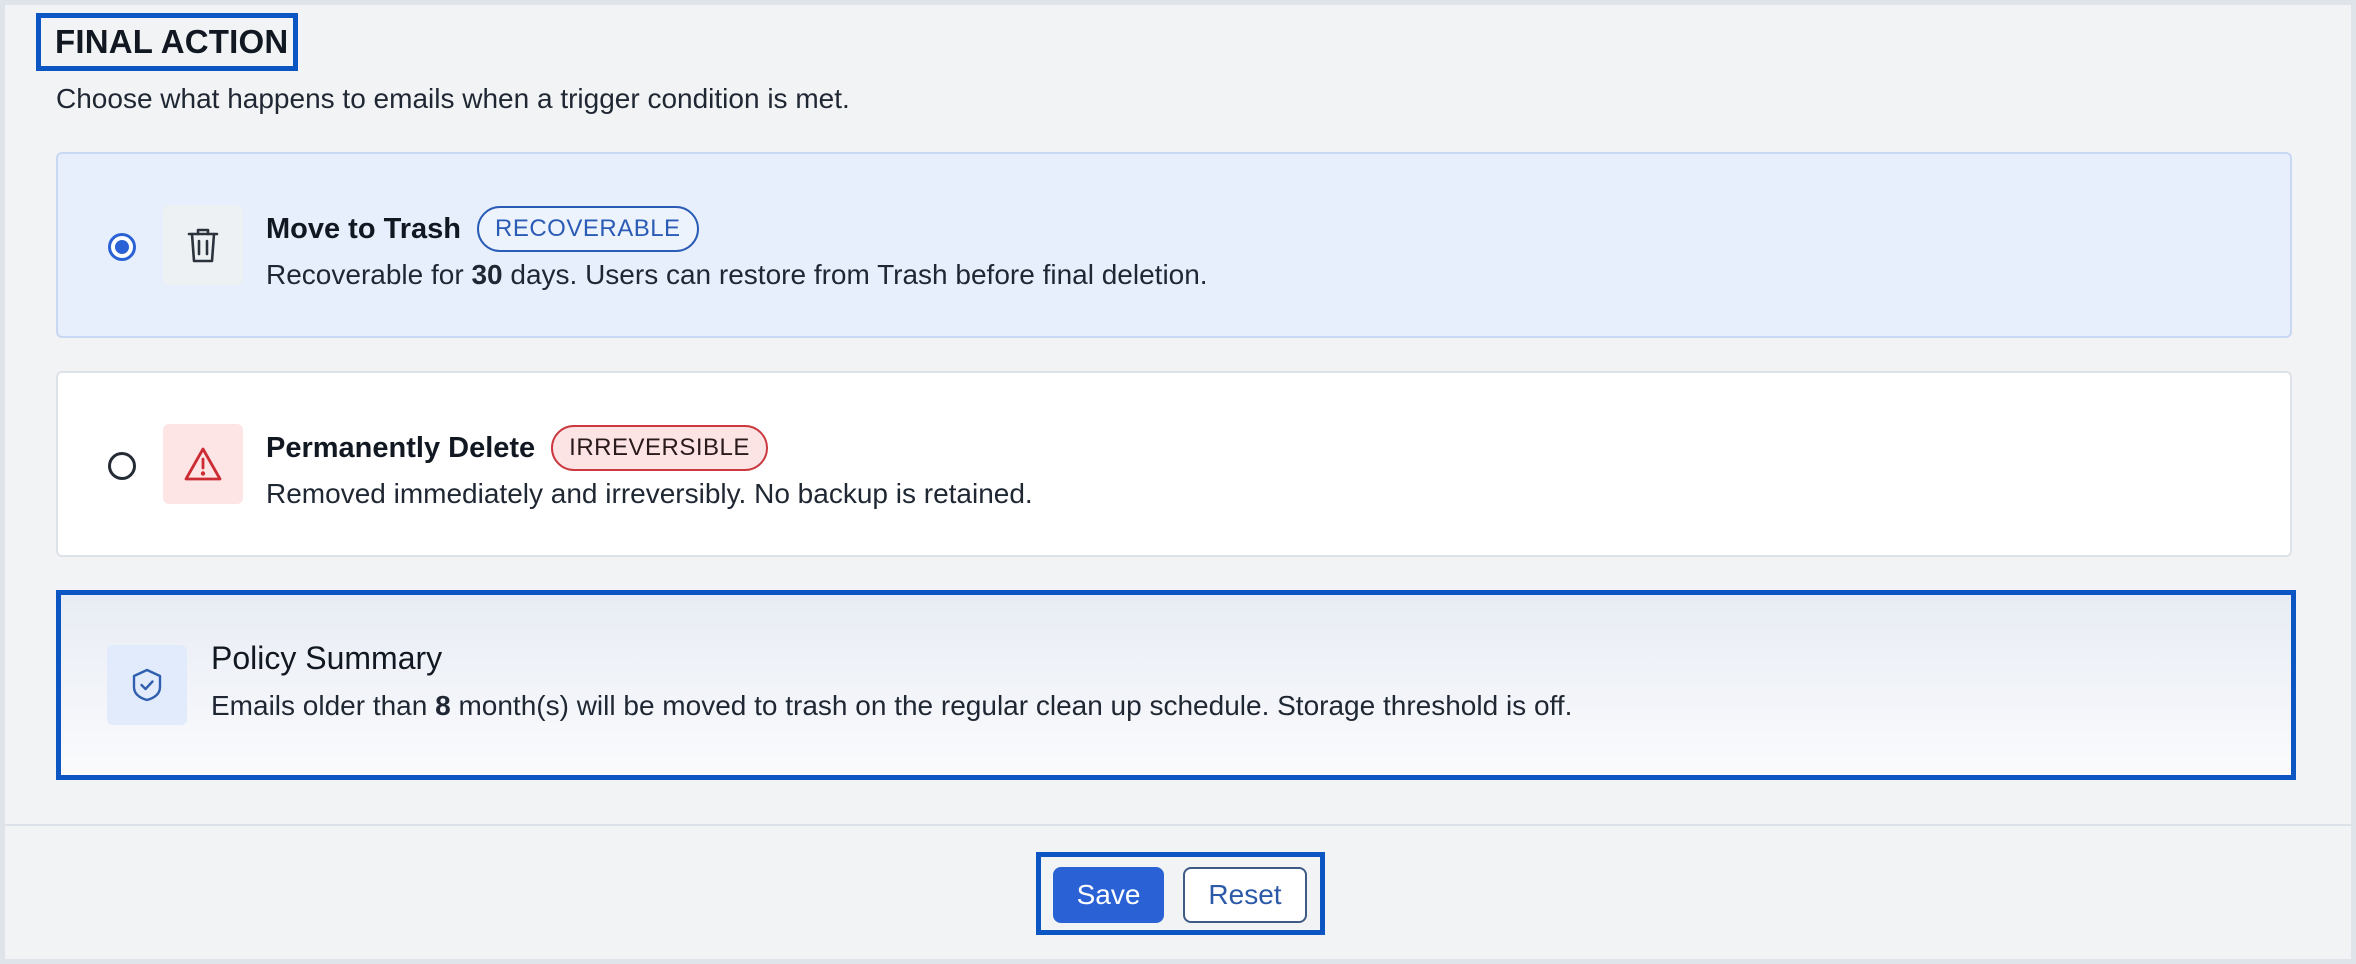 Image resolution: width=2356 pixels, height=964 pixels. Describe the element at coordinates (122, 247) in the screenshot. I see `move-to-trash-radio` at that location.